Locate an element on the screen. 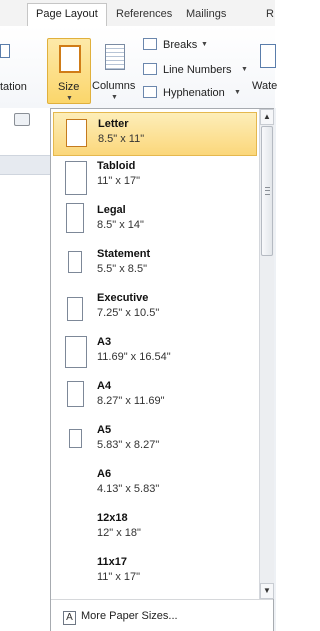 The width and height of the screenshot is (320, 631). breaks-button: Breaks ▼ is located at coordinates (191, 45).